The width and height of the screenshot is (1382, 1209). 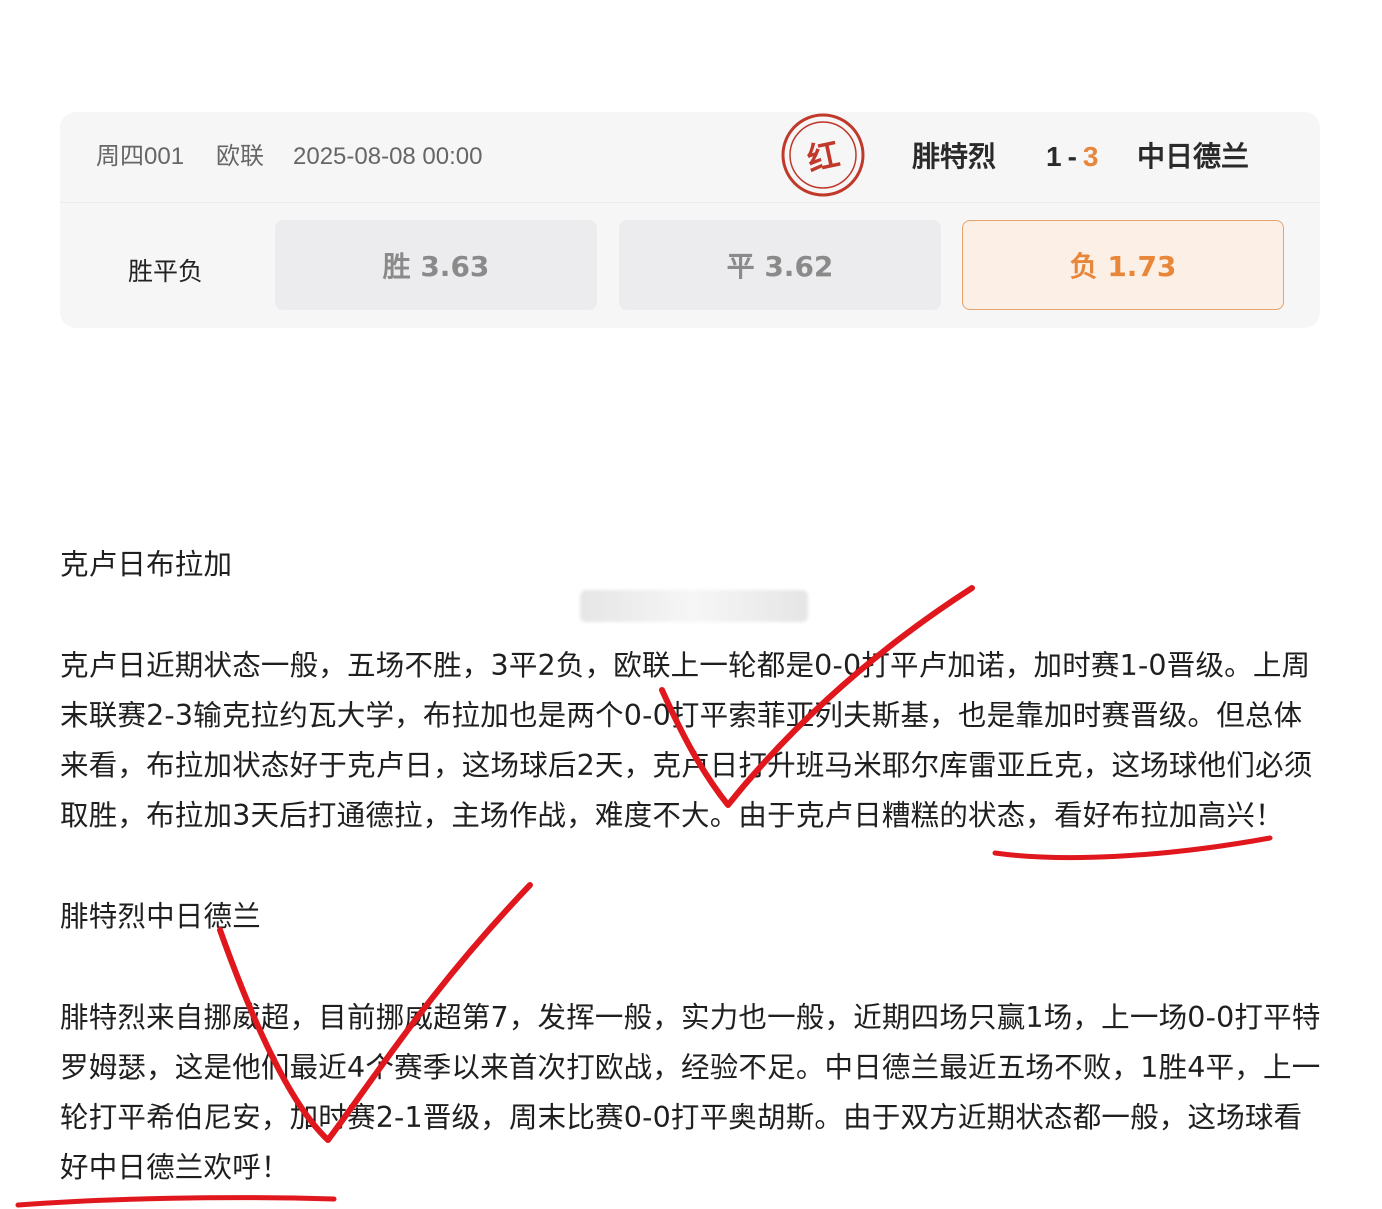 What do you see at coordinates (954, 156) in the screenshot?
I see `home-team: 腓特烈` at bounding box center [954, 156].